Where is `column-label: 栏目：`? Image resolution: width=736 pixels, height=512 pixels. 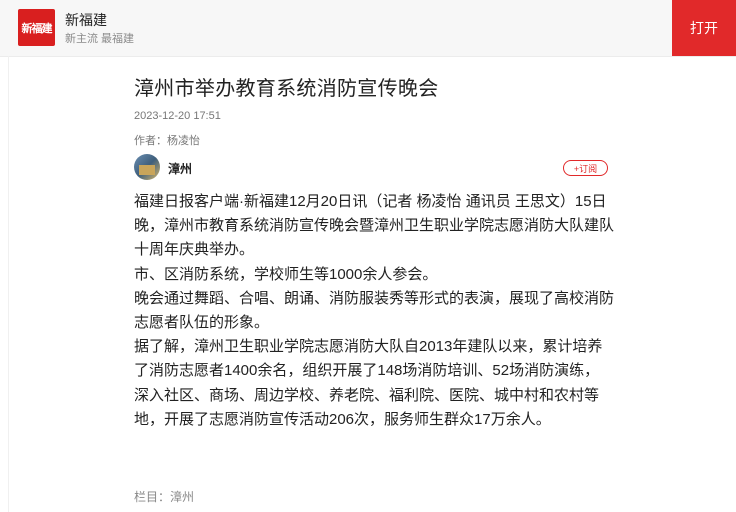
column-label: 栏目： is located at coordinates (152, 497).